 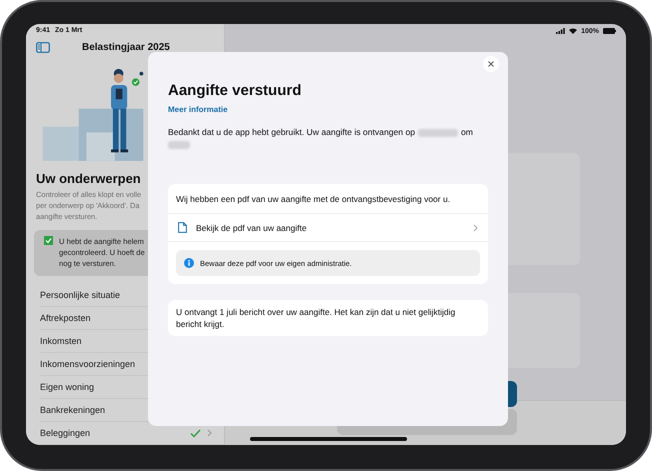 What do you see at coordinates (235, 90) in the screenshot?
I see `dialog-title: Aangifte verstuurd` at bounding box center [235, 90].